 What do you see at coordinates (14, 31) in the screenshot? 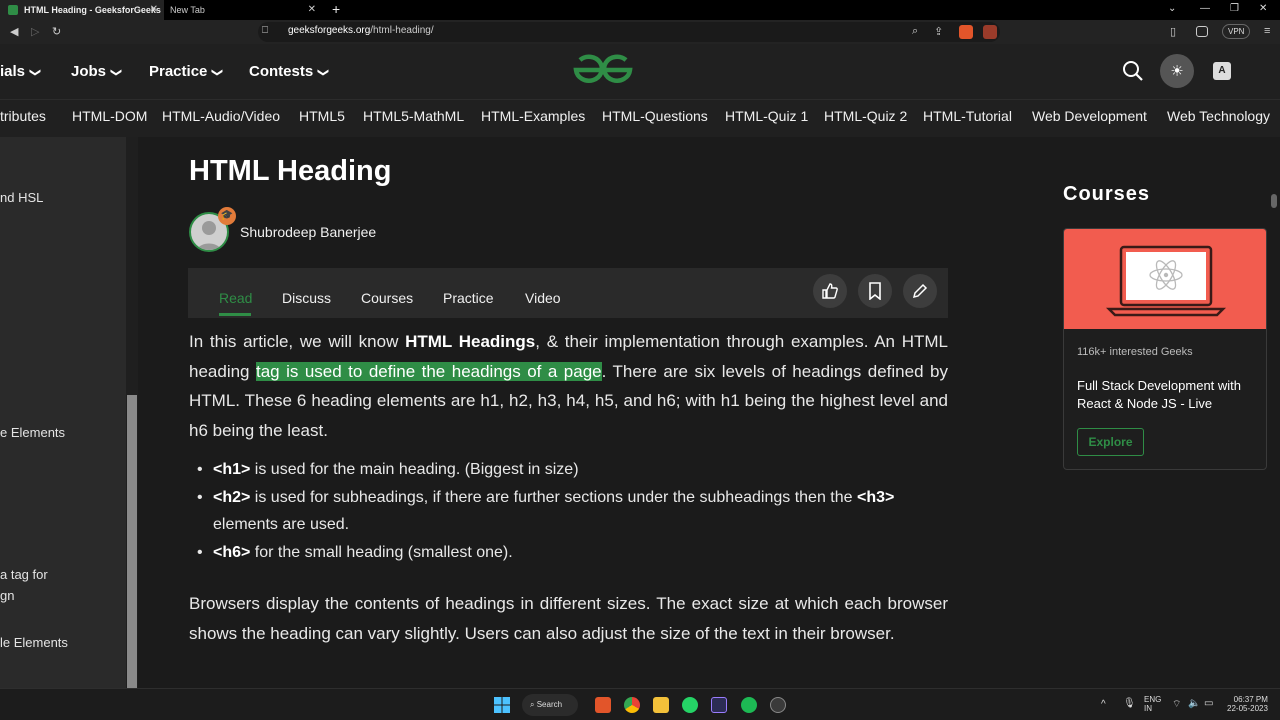
I see `back-icon: ◀` at bounding box center [14, 31].